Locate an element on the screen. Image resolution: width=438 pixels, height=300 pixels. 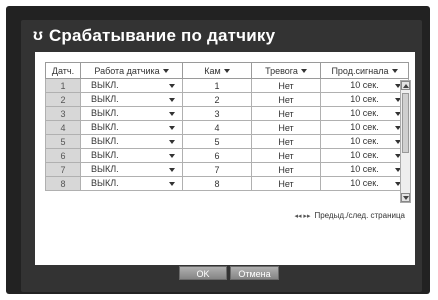
sensor-icon: ʊ is located at coordinates (38, 35).